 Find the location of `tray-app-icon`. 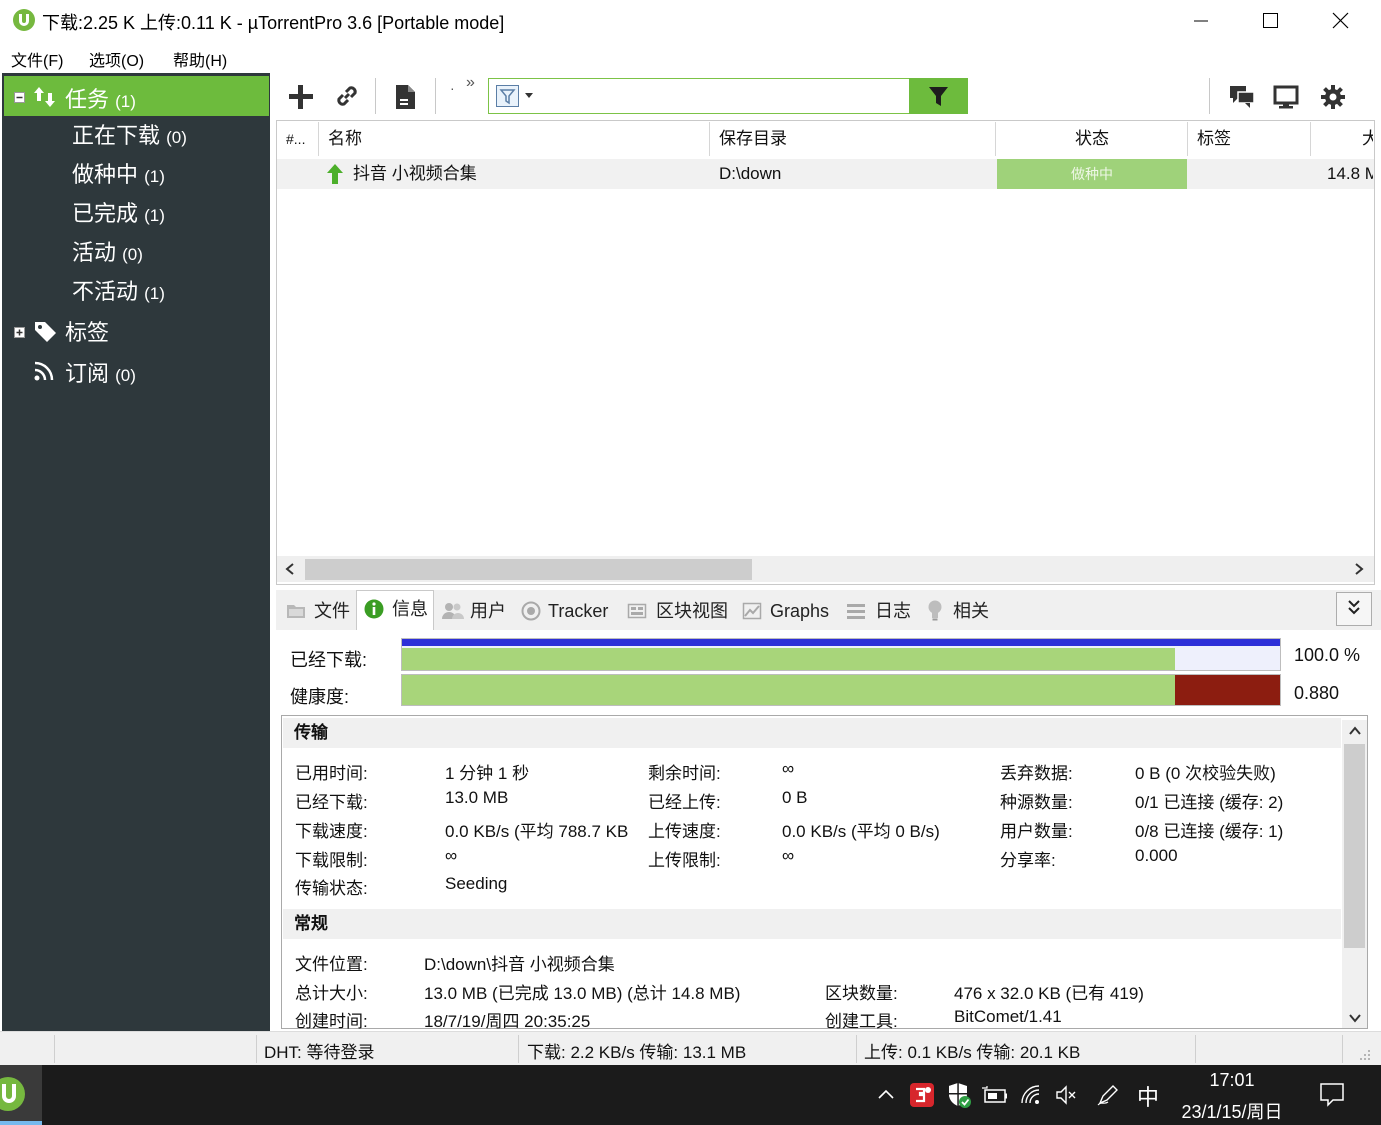

tray-app-icon is located at coordinates (922, 1095).